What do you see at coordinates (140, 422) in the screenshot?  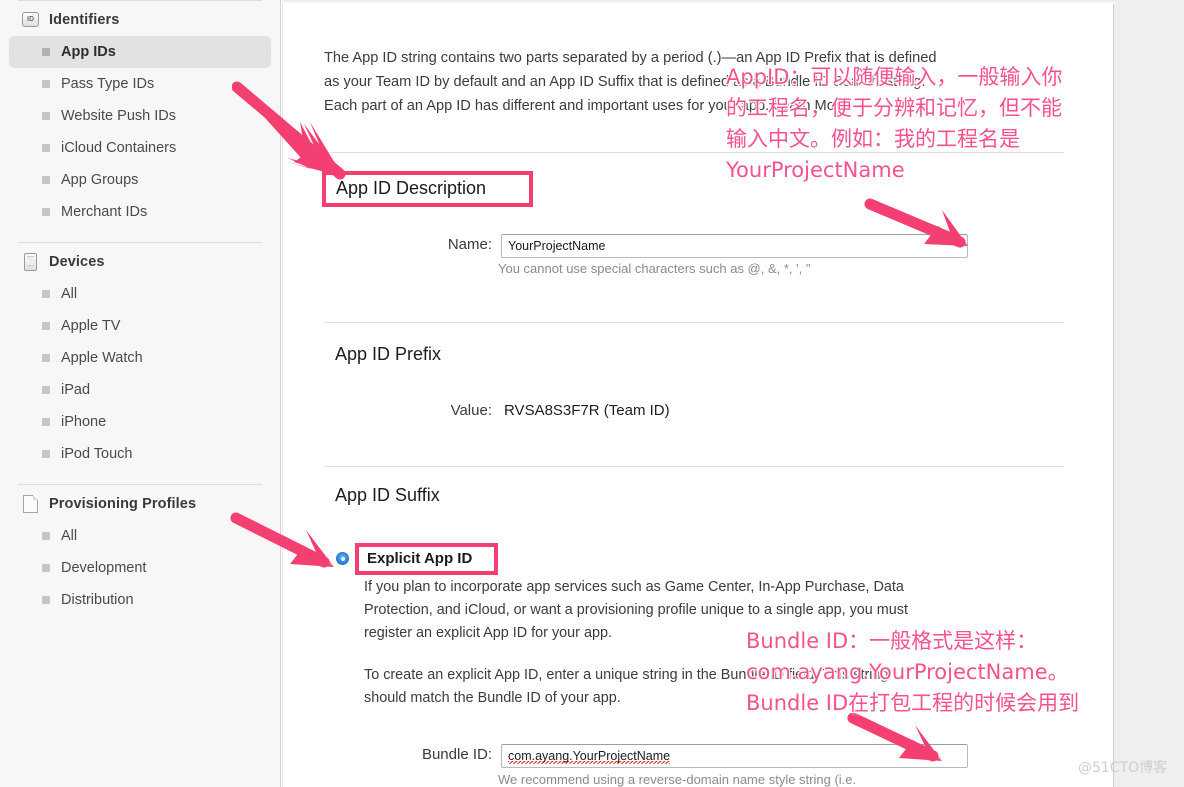 I see `sidebar-item-iphone: iPhone` at bounding box center [140, 422].